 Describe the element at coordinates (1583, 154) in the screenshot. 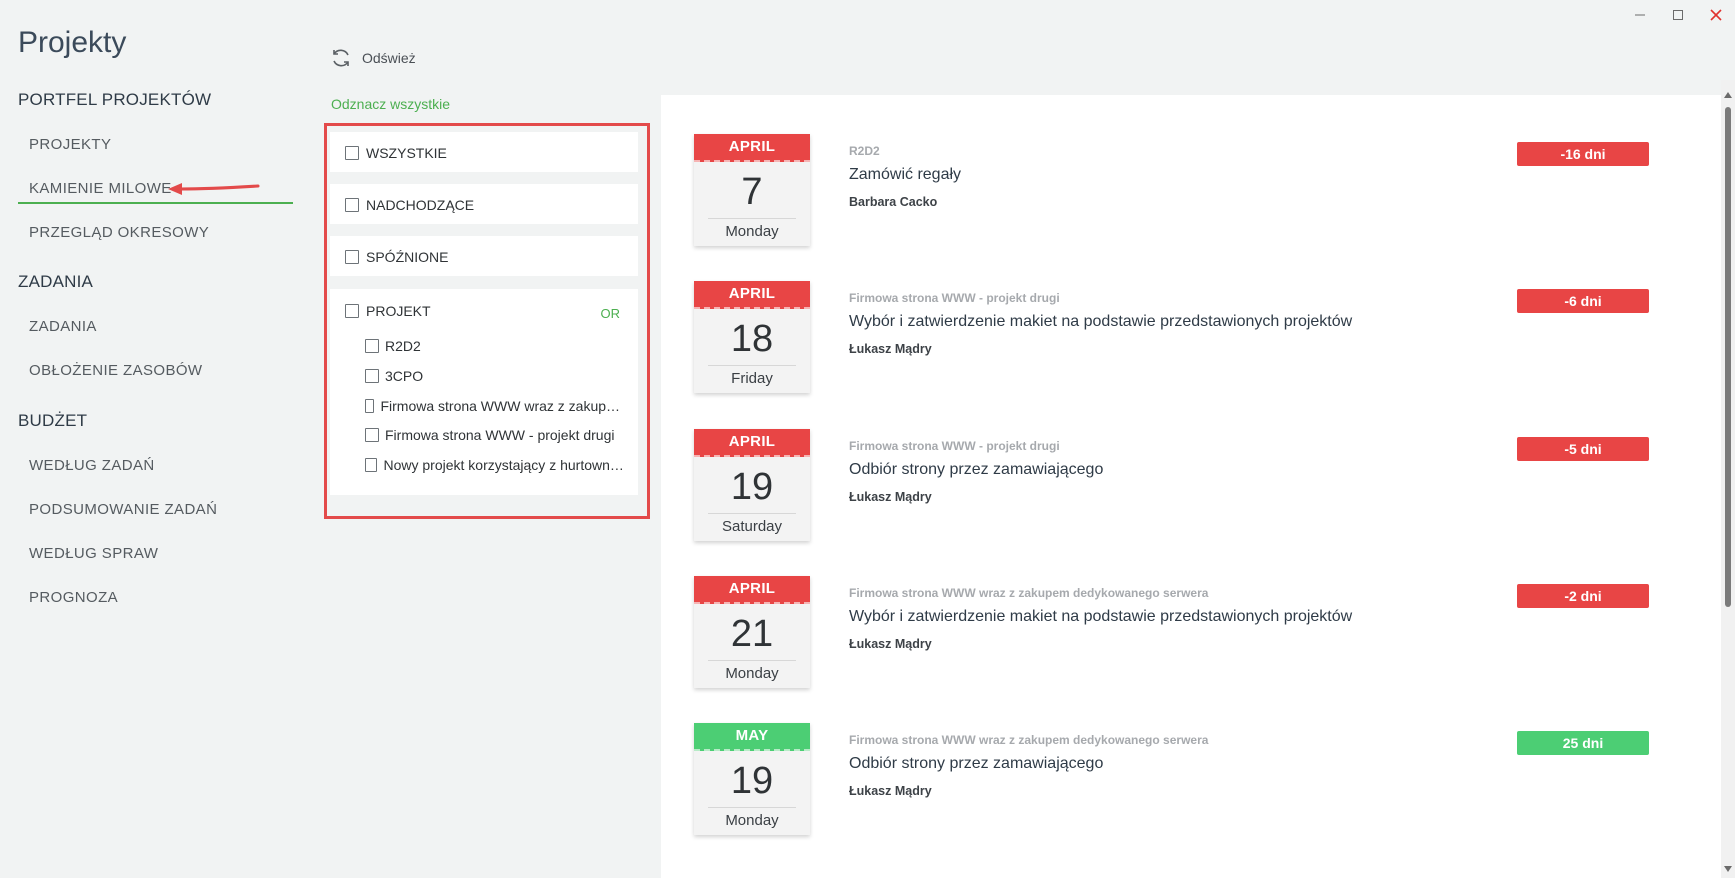

I see `days-badge: -16 dni` at that location.